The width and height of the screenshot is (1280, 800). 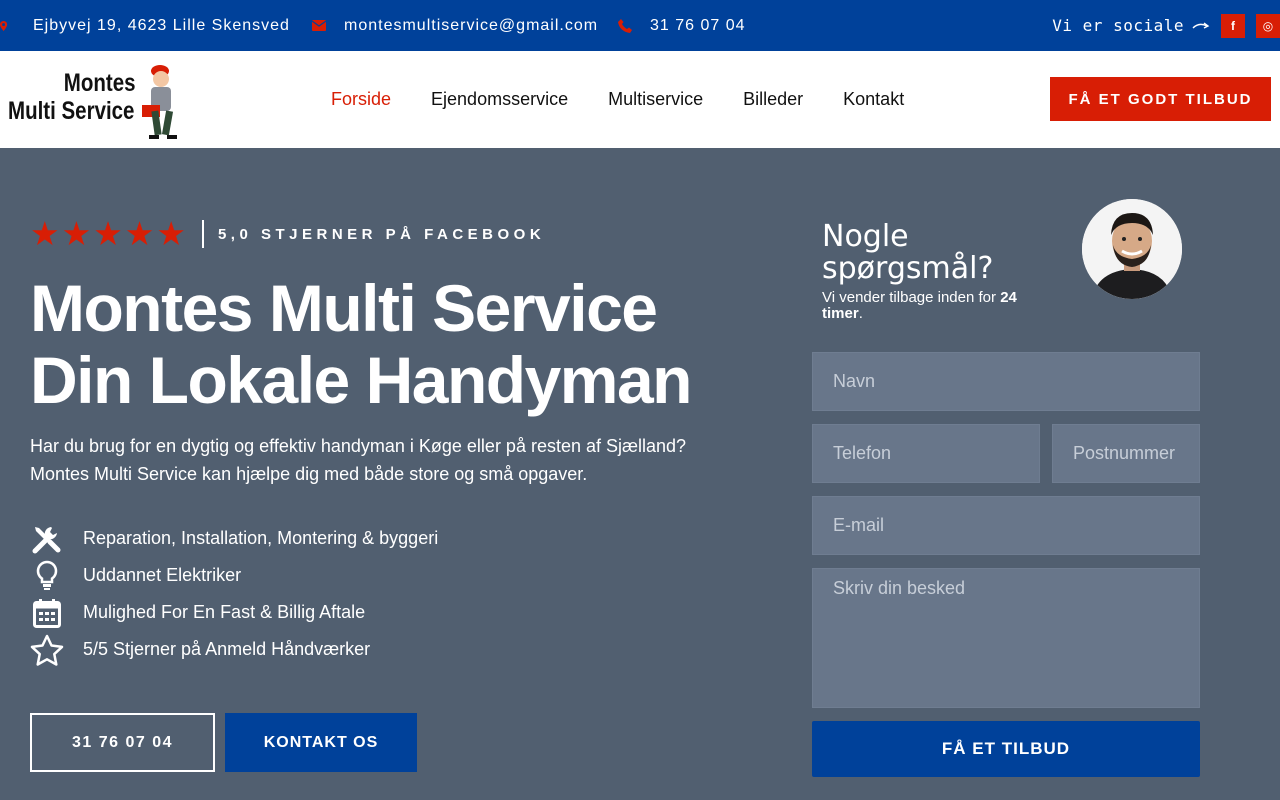 I want to click on logo: Montes Multi Service, so click(x=95, y=102).